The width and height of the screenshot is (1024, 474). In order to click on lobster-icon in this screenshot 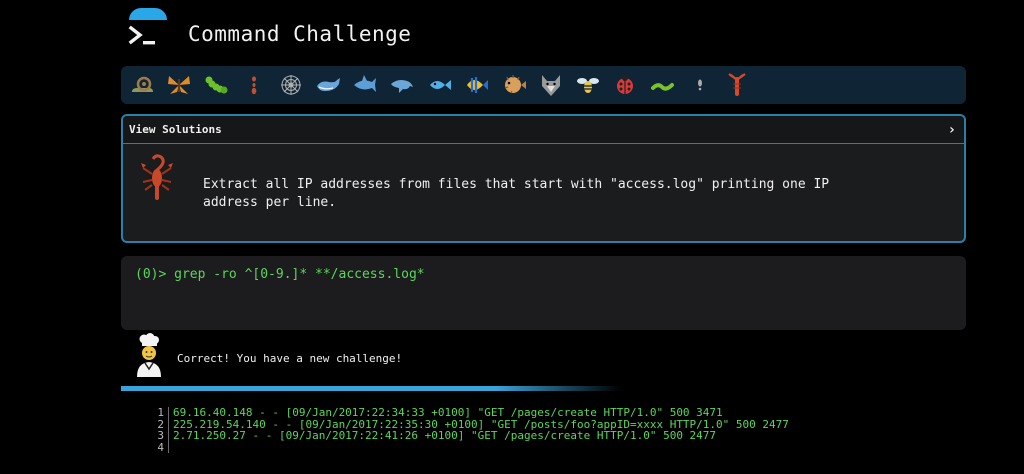, I will do `click(737, 85)`.